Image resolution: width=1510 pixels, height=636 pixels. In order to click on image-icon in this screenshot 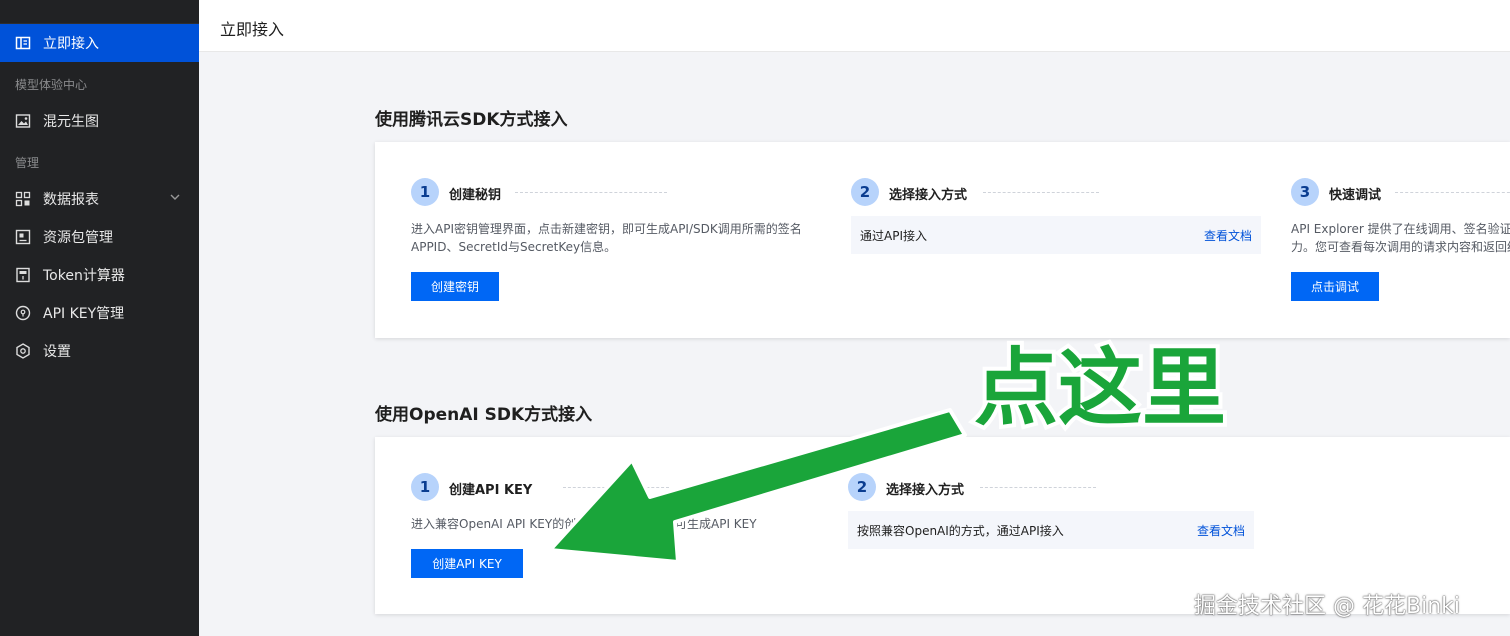, I will do `click(23, 121)`.